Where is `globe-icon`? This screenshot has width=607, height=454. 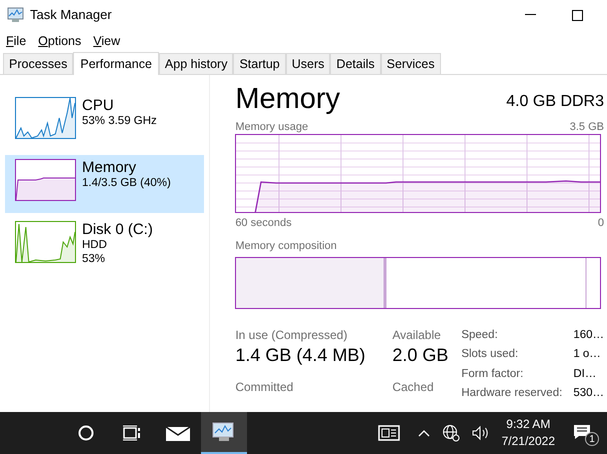
globe-icon is located at coordinates (451, 433).